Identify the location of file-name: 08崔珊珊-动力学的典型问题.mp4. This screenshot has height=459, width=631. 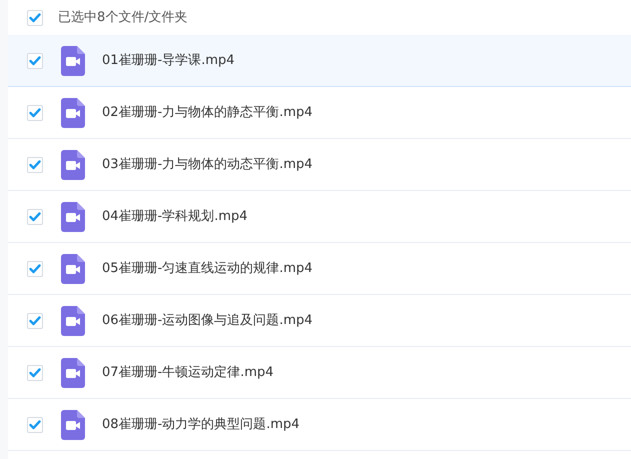
(201, 425).